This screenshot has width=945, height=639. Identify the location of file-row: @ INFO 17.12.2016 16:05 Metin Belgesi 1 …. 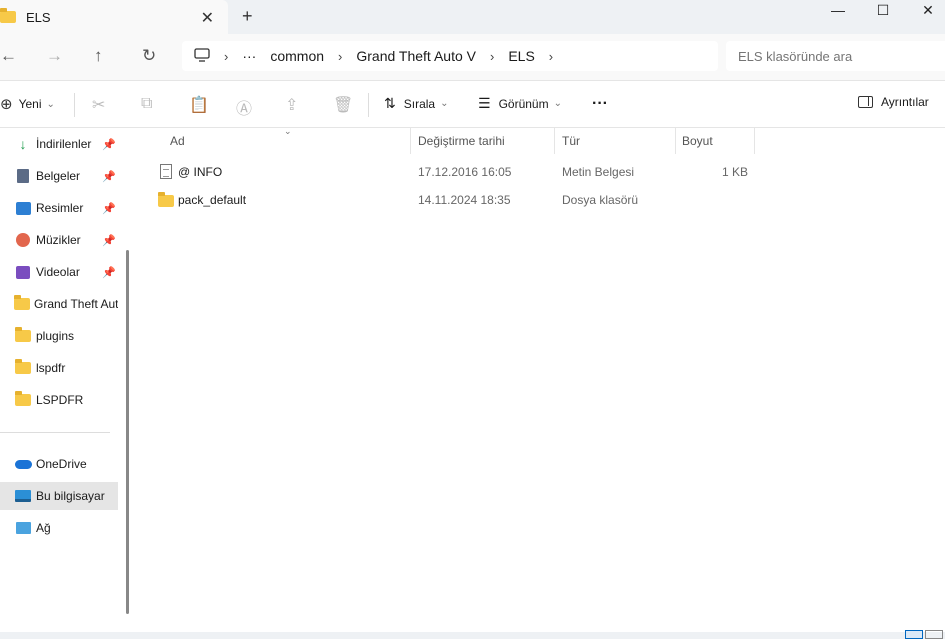
(539, 172).